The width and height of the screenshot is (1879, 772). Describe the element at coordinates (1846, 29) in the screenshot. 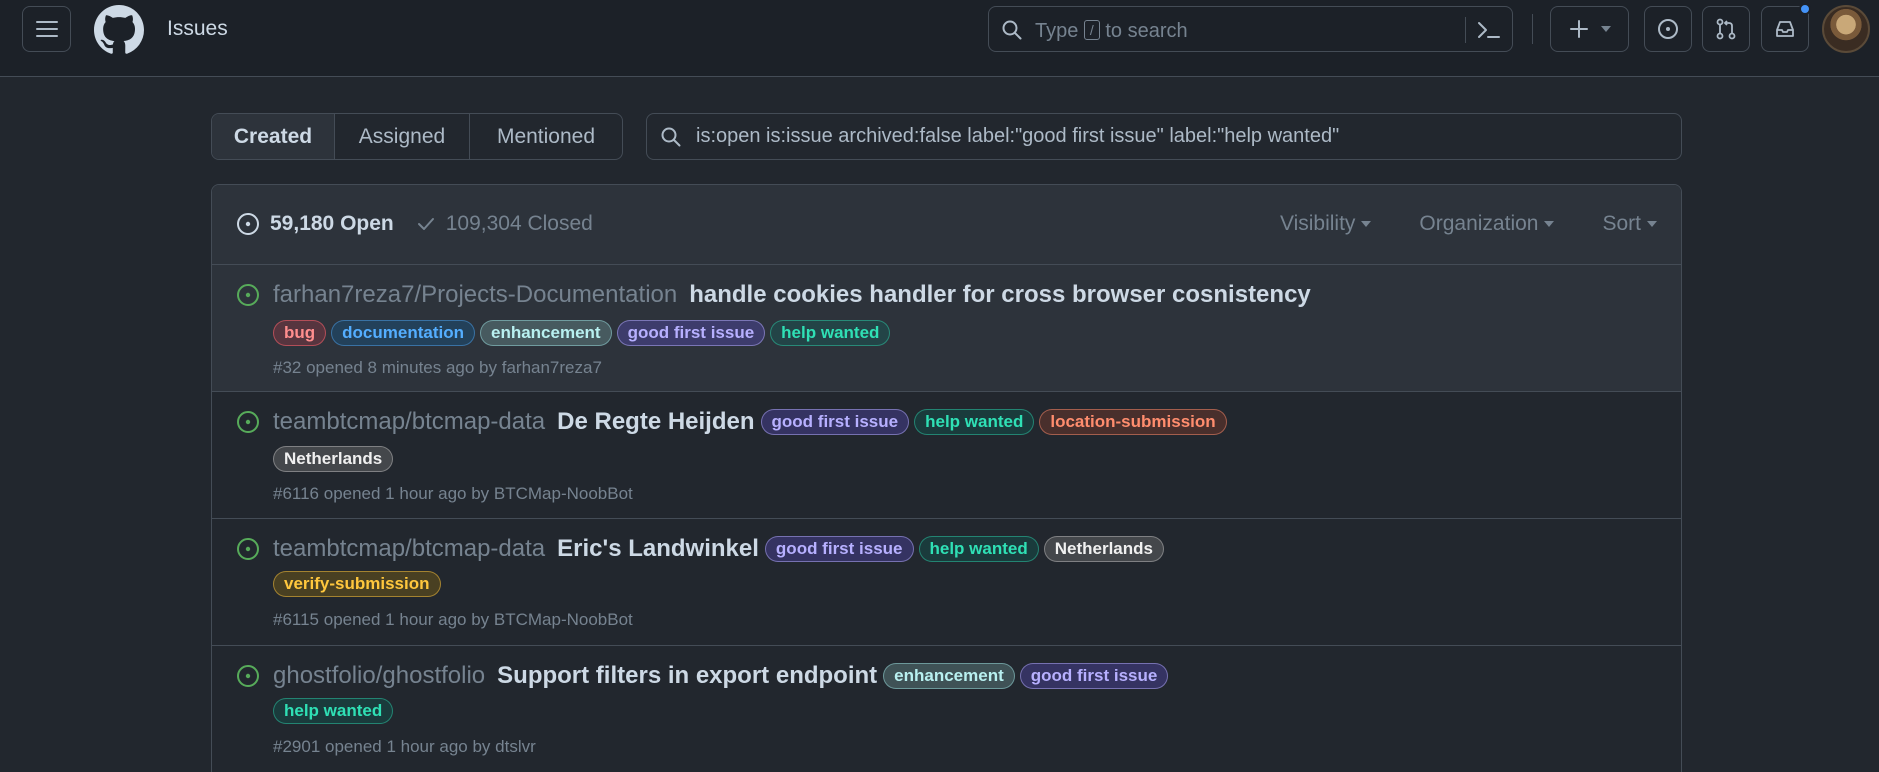

I see `user-avatar` at that location.